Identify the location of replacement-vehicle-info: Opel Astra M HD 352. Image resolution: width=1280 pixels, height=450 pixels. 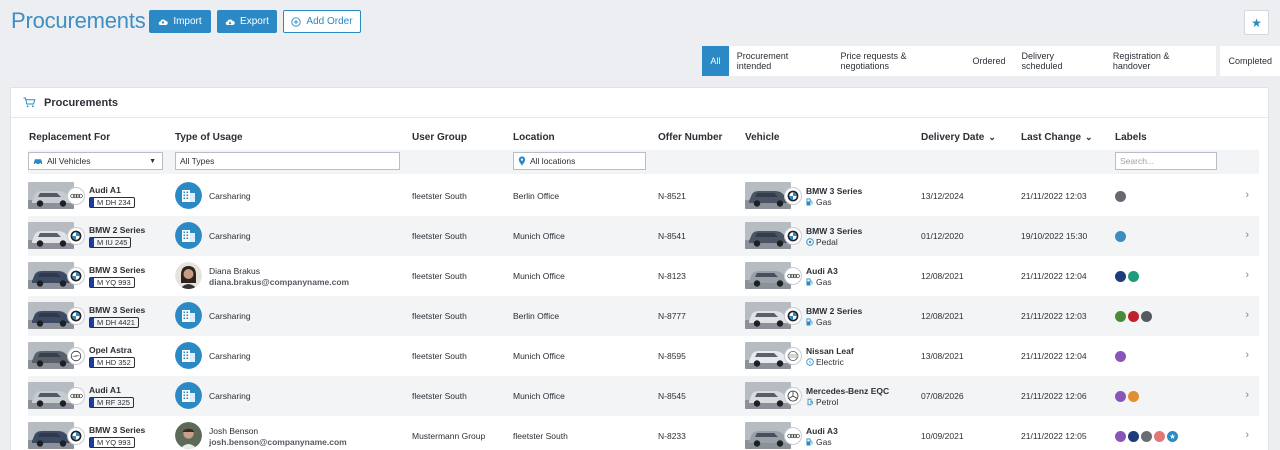
(112, 356).